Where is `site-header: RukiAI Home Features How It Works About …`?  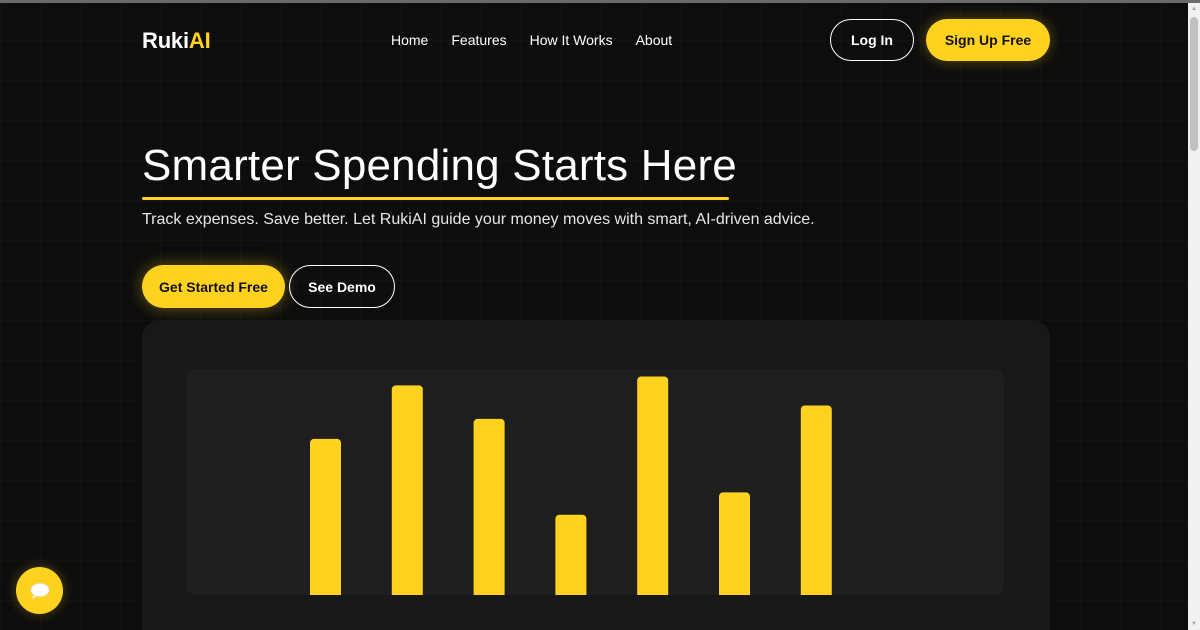 site-header: RukiAI Home Features How It Works About … is located at coordinates (596, 40).